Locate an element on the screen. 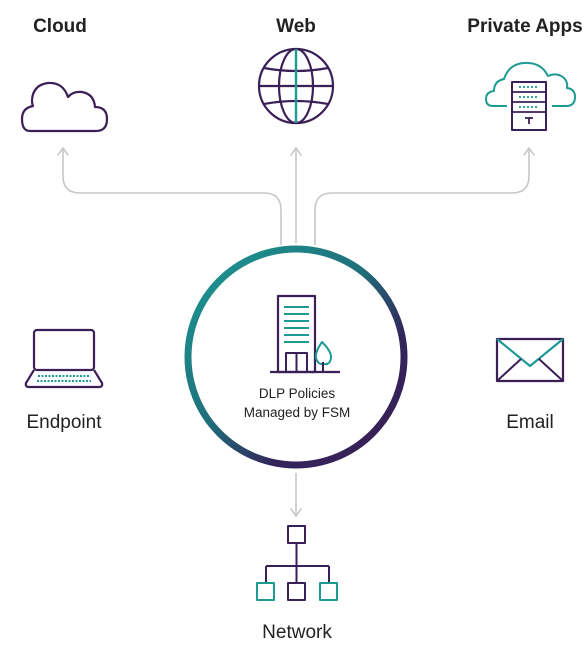 The width and height of the screenshot is (587, 647). cloud-icon is located at coordinates (64, 107).